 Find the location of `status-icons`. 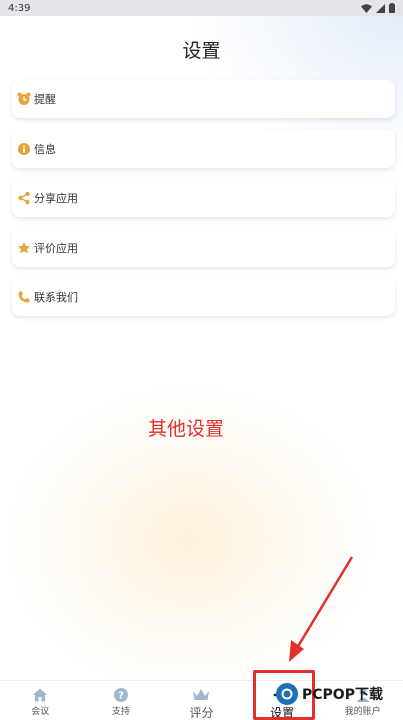

status-icons is located at coordinates (378, 8).